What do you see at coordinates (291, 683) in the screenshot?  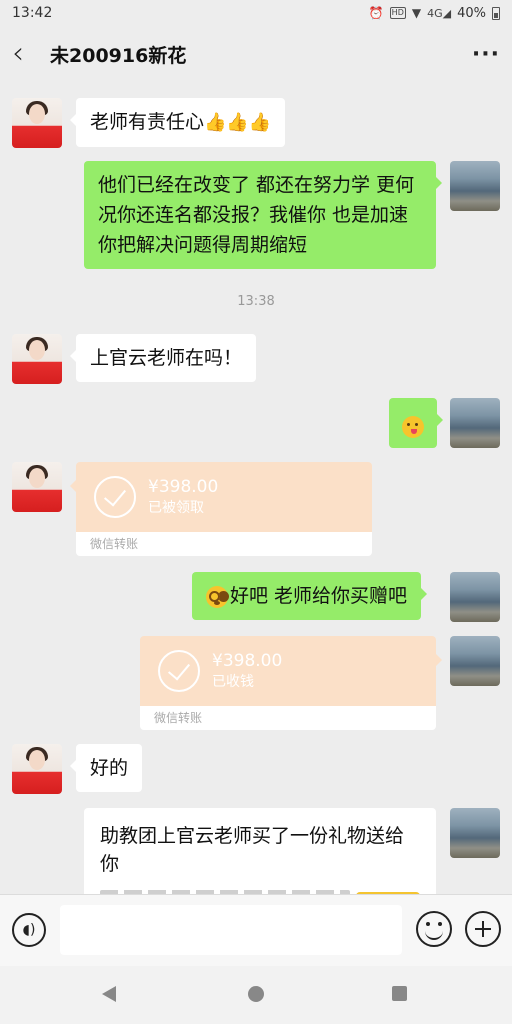 I see `transfer-card-sent: ¥398.00 已收钱 微信转账` at bounding box center [291, 683].